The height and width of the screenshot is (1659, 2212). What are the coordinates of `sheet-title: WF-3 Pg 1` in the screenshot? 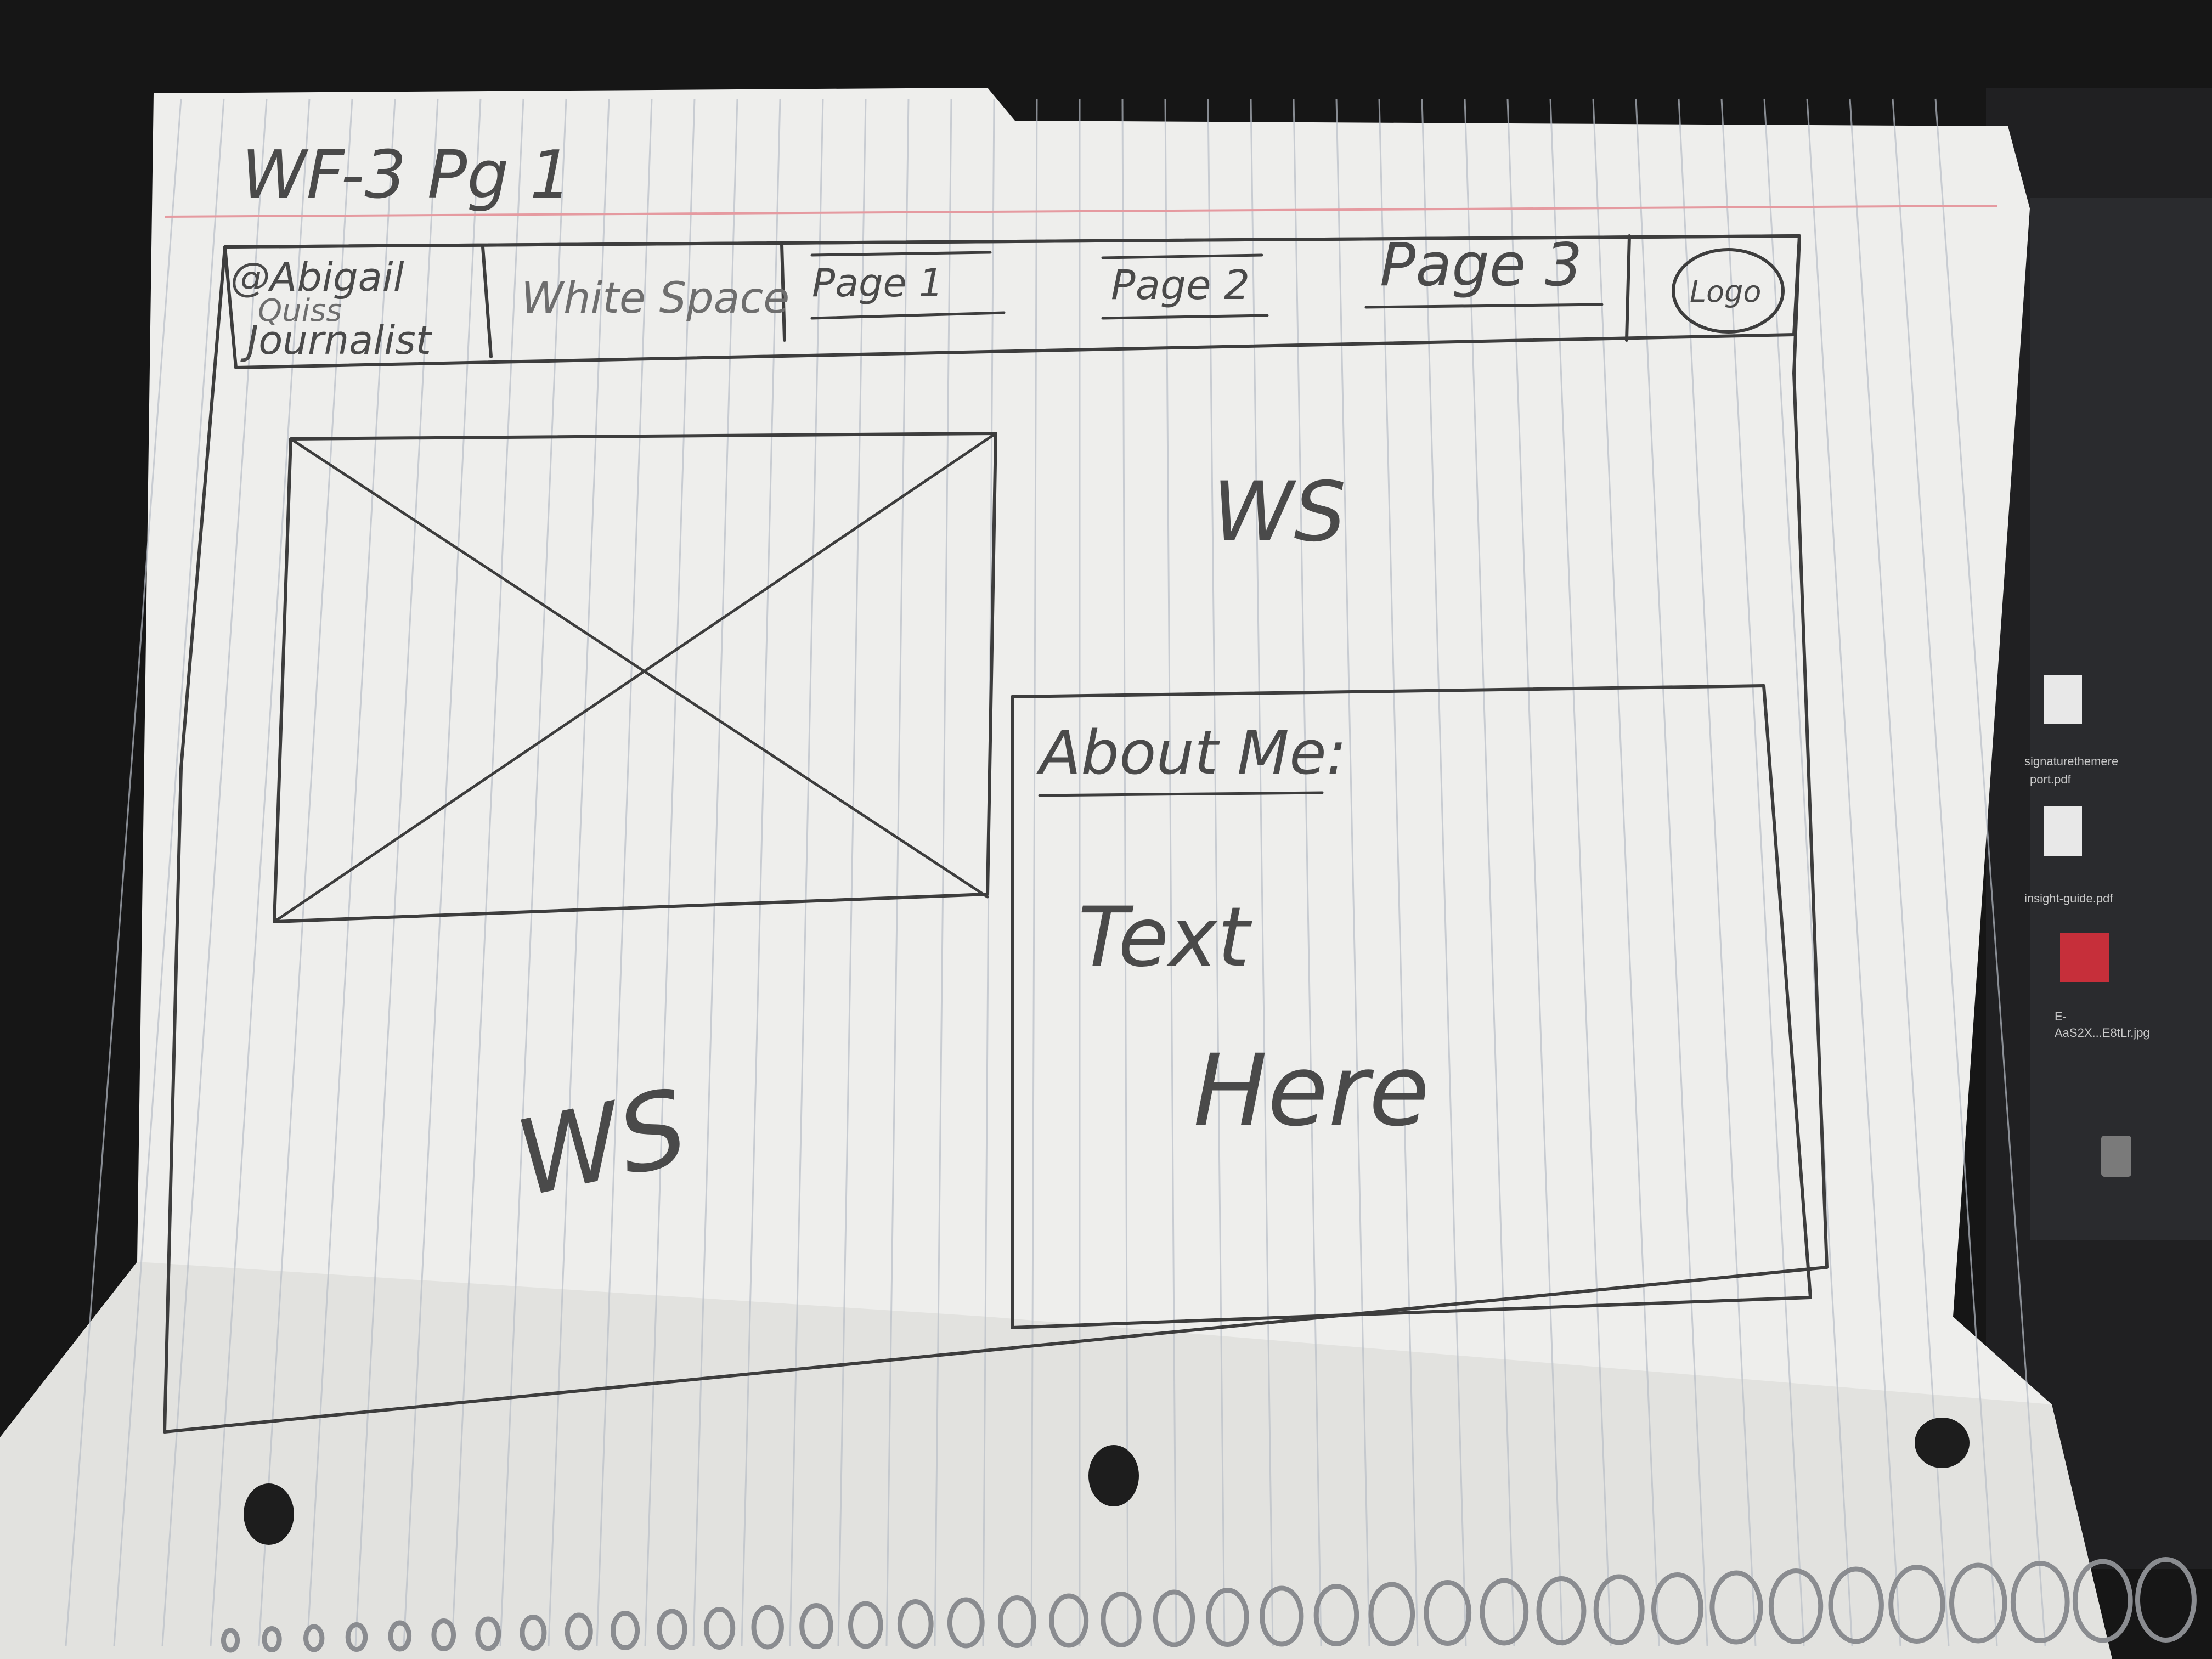 It's located at (406, 175).